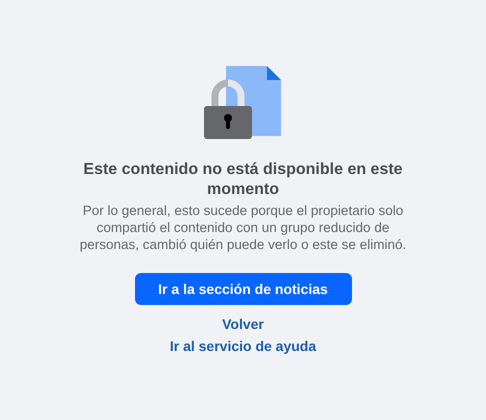 The image size is (486, 420). Describe the element at coordinates (243, 324) in the screenshot. I see `text-link: Volver` at that location.